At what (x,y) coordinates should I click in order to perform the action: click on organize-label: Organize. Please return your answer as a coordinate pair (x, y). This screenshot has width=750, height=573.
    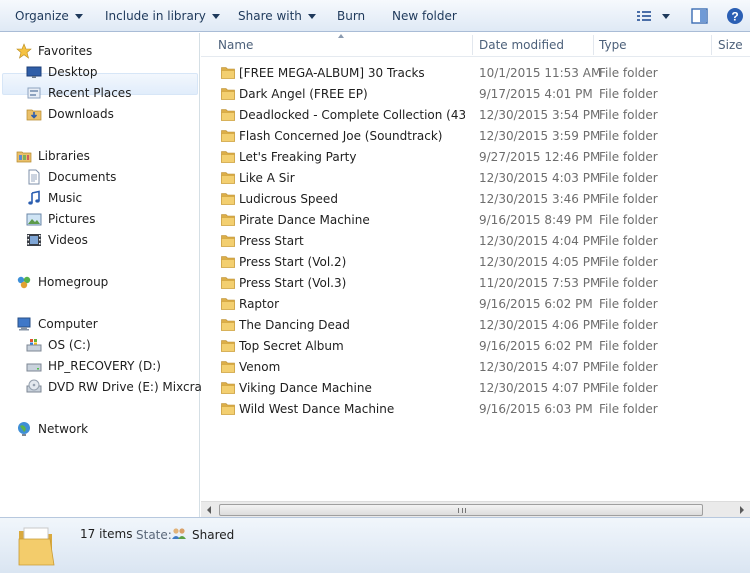
    Looking at the image, I should click on (42, 16).